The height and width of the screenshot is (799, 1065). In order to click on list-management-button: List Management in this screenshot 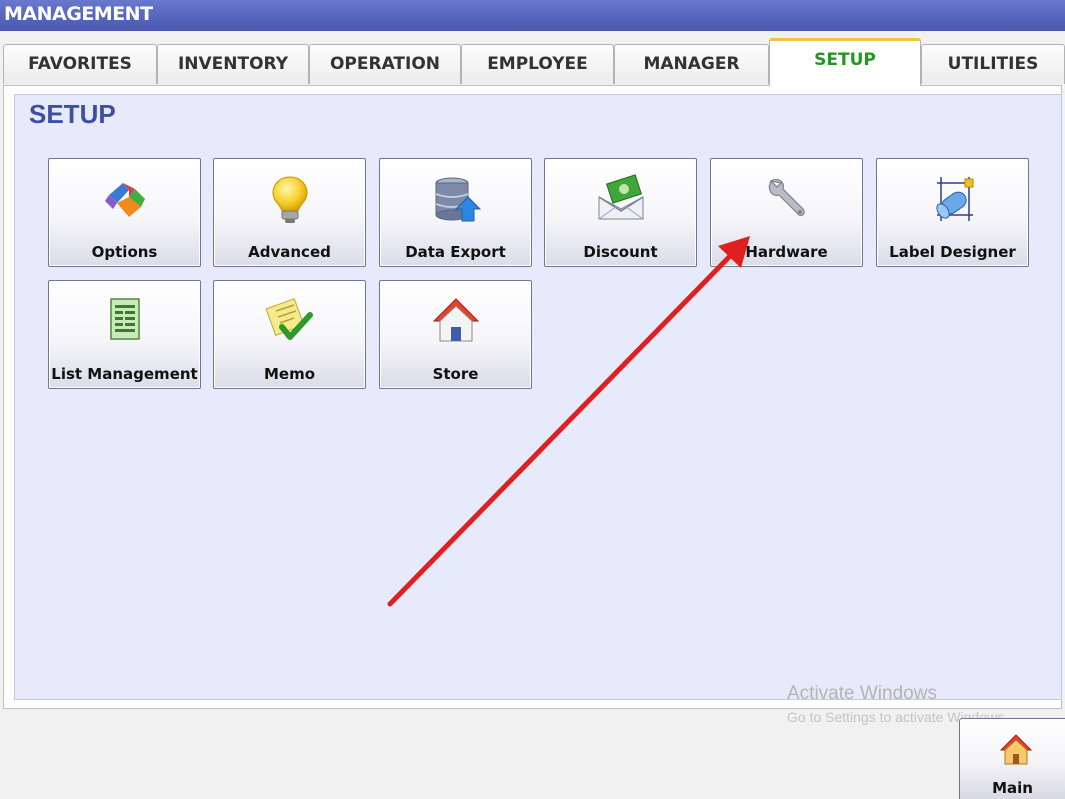, I will do `click(124, 334)`.